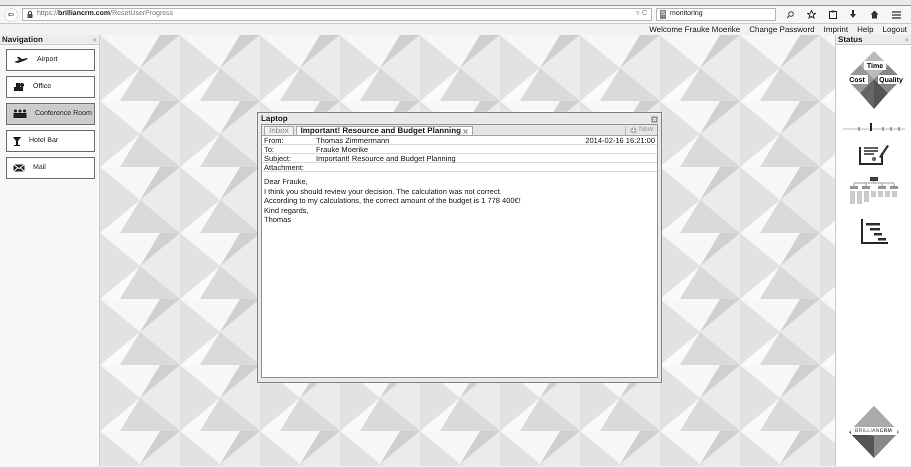 This screenshot has width=911, height=467. Describe the element at coordinates (894, 30) in the screenshot. I see `header-link: Logout` at that location.